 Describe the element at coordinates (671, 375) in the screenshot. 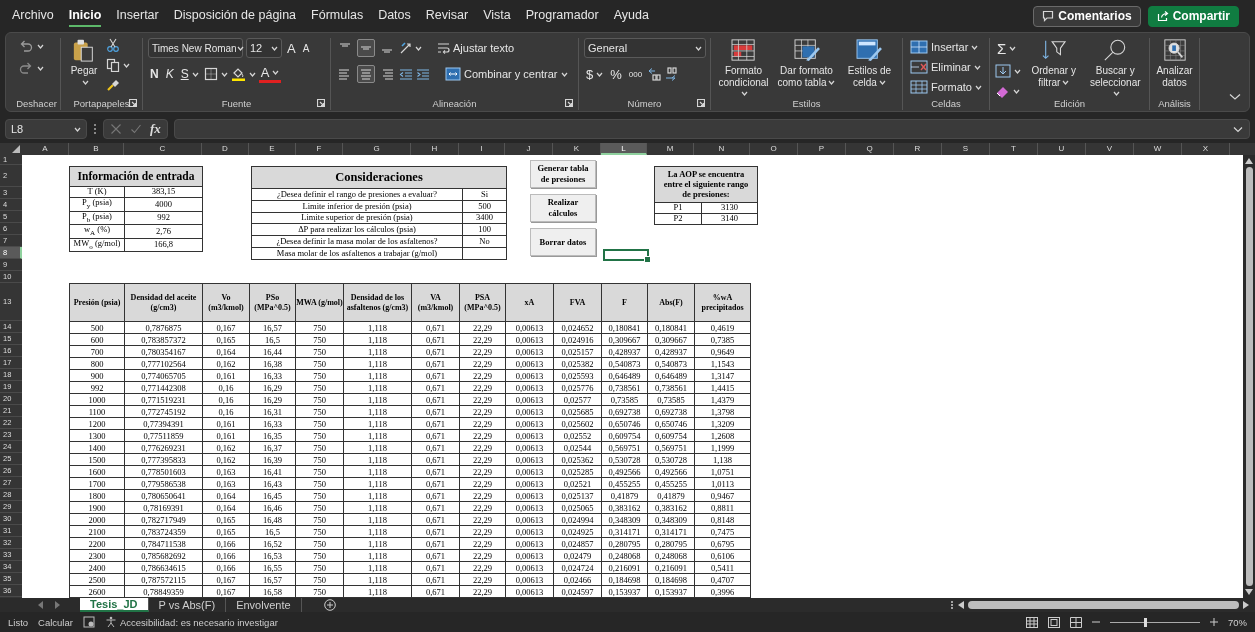

I see `table-cell: 0,646489` at that location.